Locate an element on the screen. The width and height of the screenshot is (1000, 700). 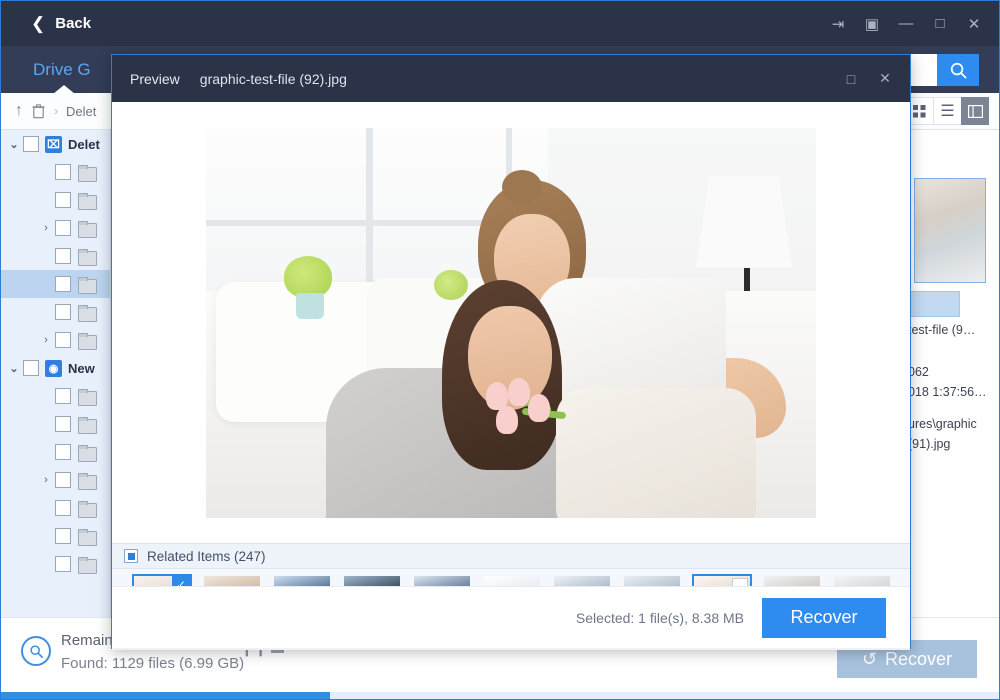
minimize-button: — is located at coordinates (906, 23).